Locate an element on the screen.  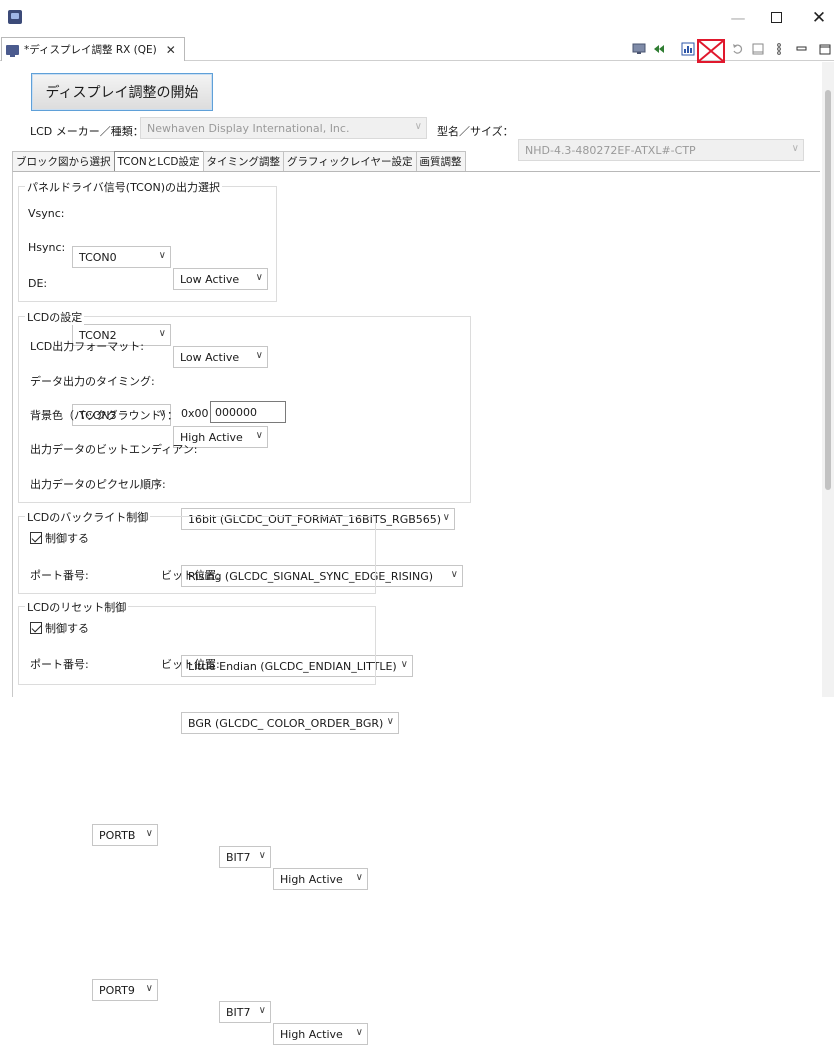
reset-bit-label: ビット位置: is located at coordinates (190, 664).